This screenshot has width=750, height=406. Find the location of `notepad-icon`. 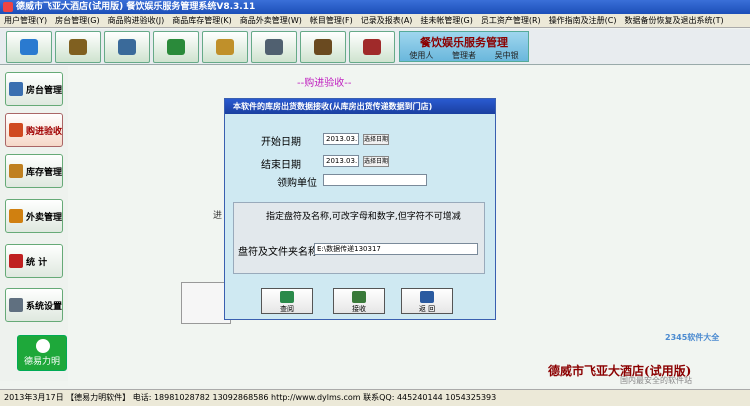

notepad-icon is located at coordinates (78, 47).